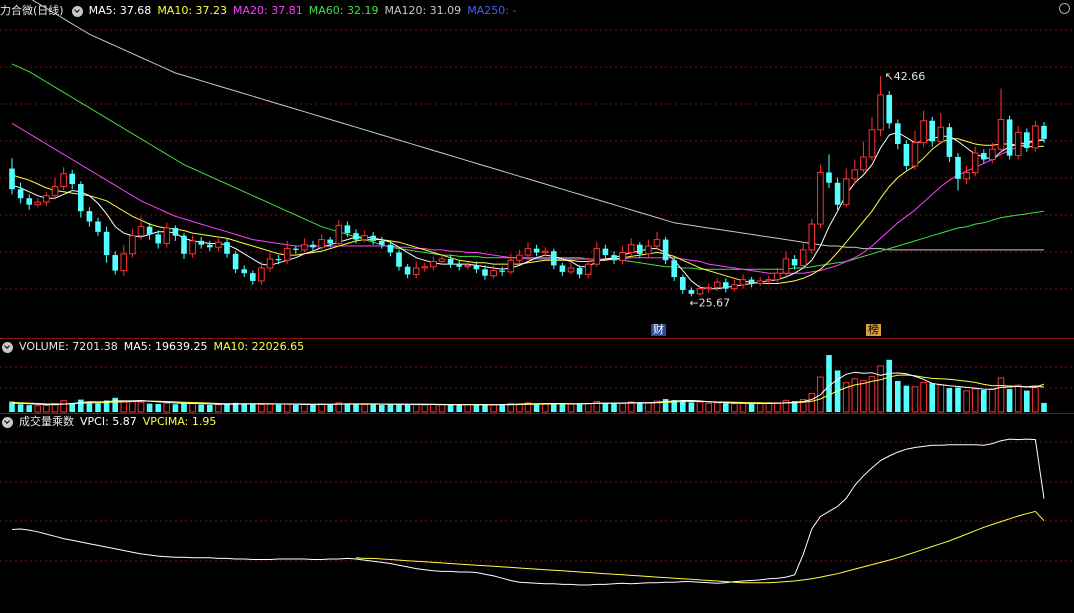 The width and height of the screenshot is (1074, 613). What do you see at coordinates (537, 384) in the screenshot?
I see `volume-chart` at bounding box center [537, 384].